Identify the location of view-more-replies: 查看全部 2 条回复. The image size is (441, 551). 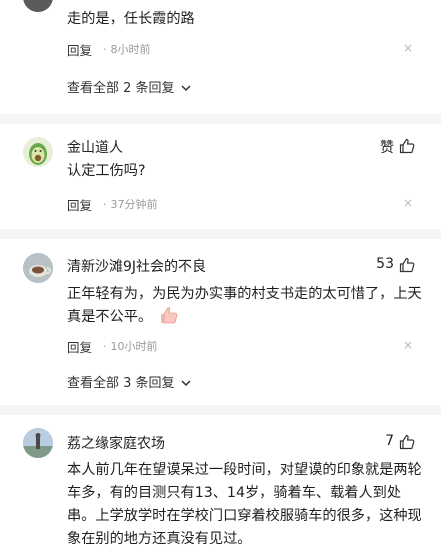
(129, 86).